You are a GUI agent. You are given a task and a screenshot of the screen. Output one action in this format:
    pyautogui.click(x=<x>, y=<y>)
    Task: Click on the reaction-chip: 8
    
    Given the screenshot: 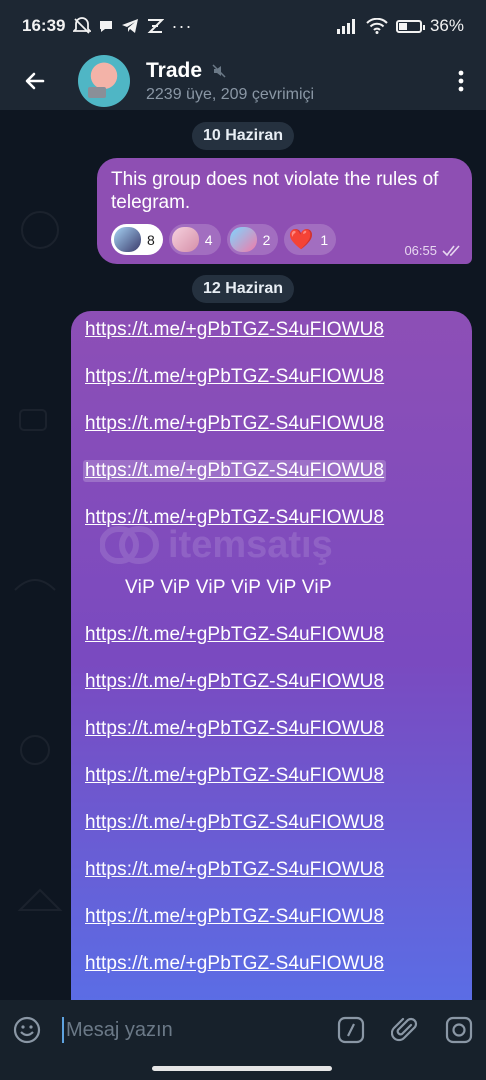 What is the action you would take?
    pyautogui.click(x=137, y=239)
    